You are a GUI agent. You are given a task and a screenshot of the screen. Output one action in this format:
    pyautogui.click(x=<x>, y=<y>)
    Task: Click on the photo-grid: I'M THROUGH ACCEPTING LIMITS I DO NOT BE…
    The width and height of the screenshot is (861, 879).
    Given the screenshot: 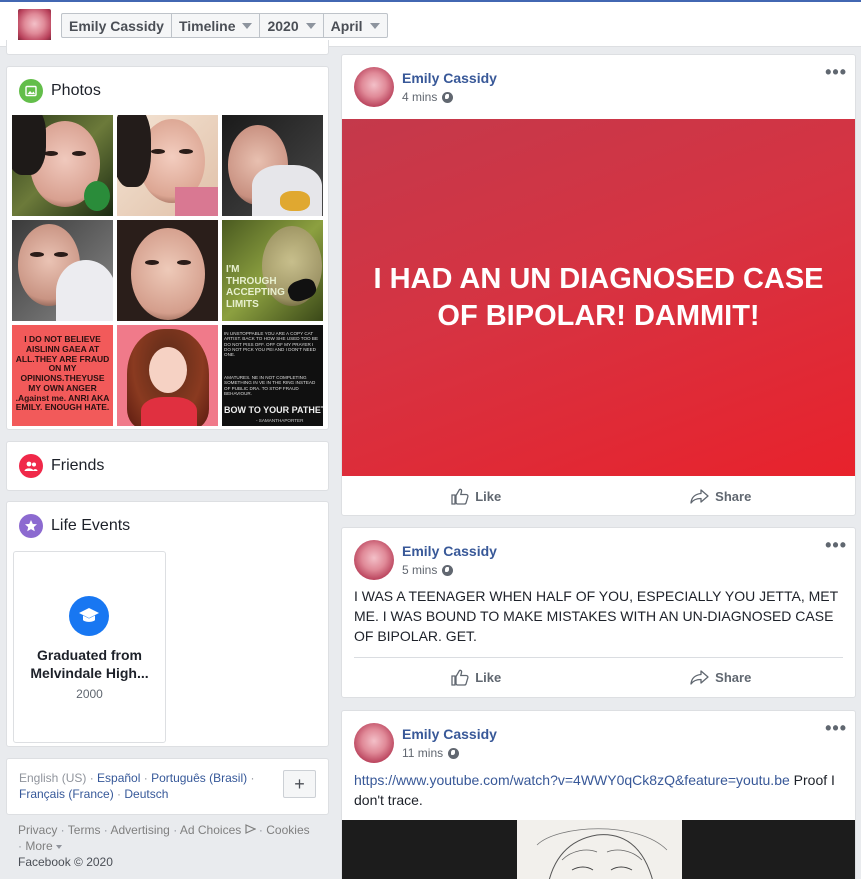 What is the action you would take?
    pyautogui.click(x=167, y=270)
    